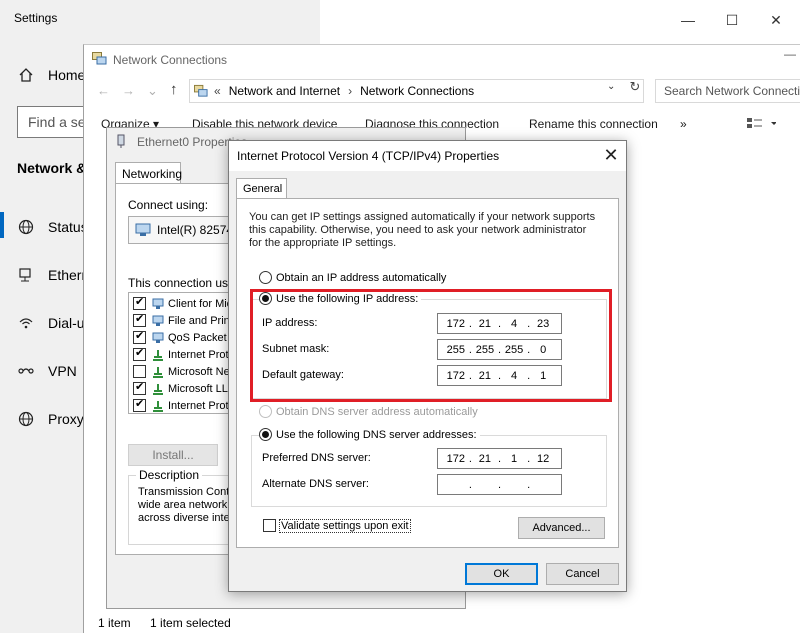 The width and height of the screenshot is (800, 633). I want to click on sidebar-heading: Network &, so click(52, 168).